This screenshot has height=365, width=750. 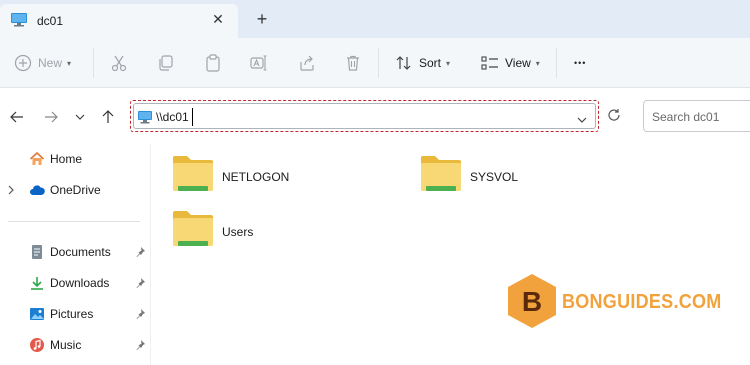 I want to click on trash-icon, so click(x=353, y=63).